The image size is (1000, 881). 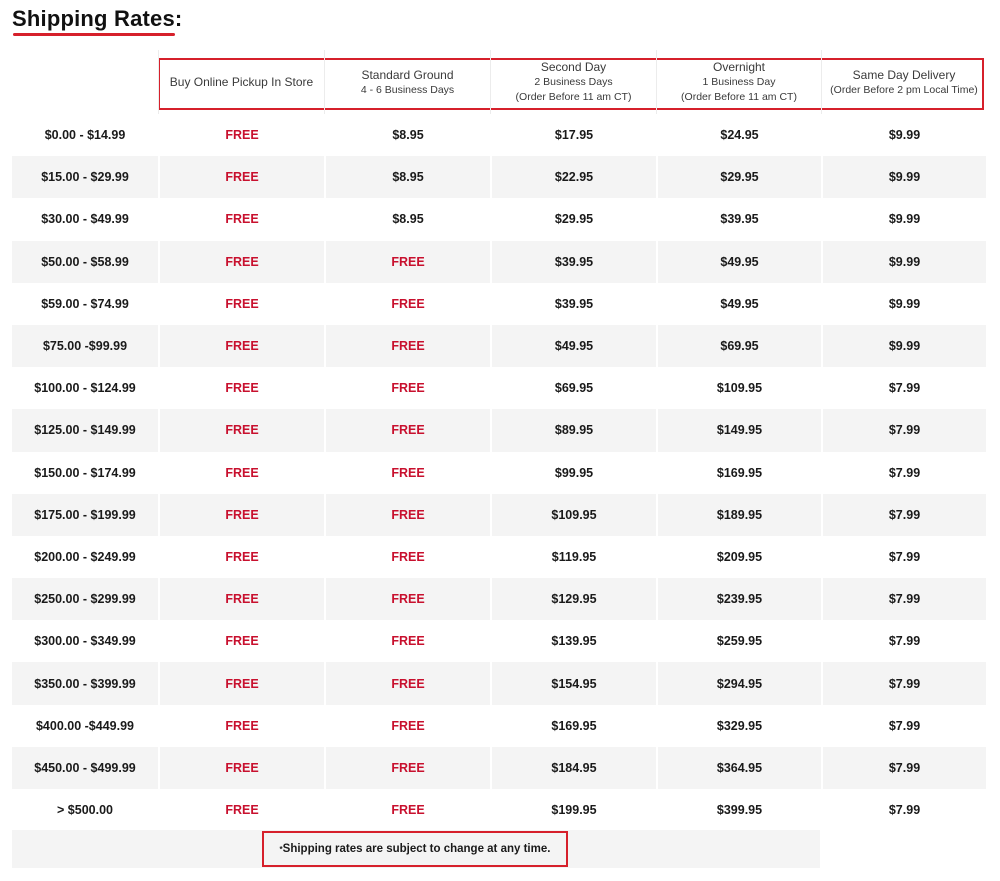 What do you see at coordinates (739, 67) in the screenshot?
I see `column-header-label: Overnight` at bounding box center [739, 67].